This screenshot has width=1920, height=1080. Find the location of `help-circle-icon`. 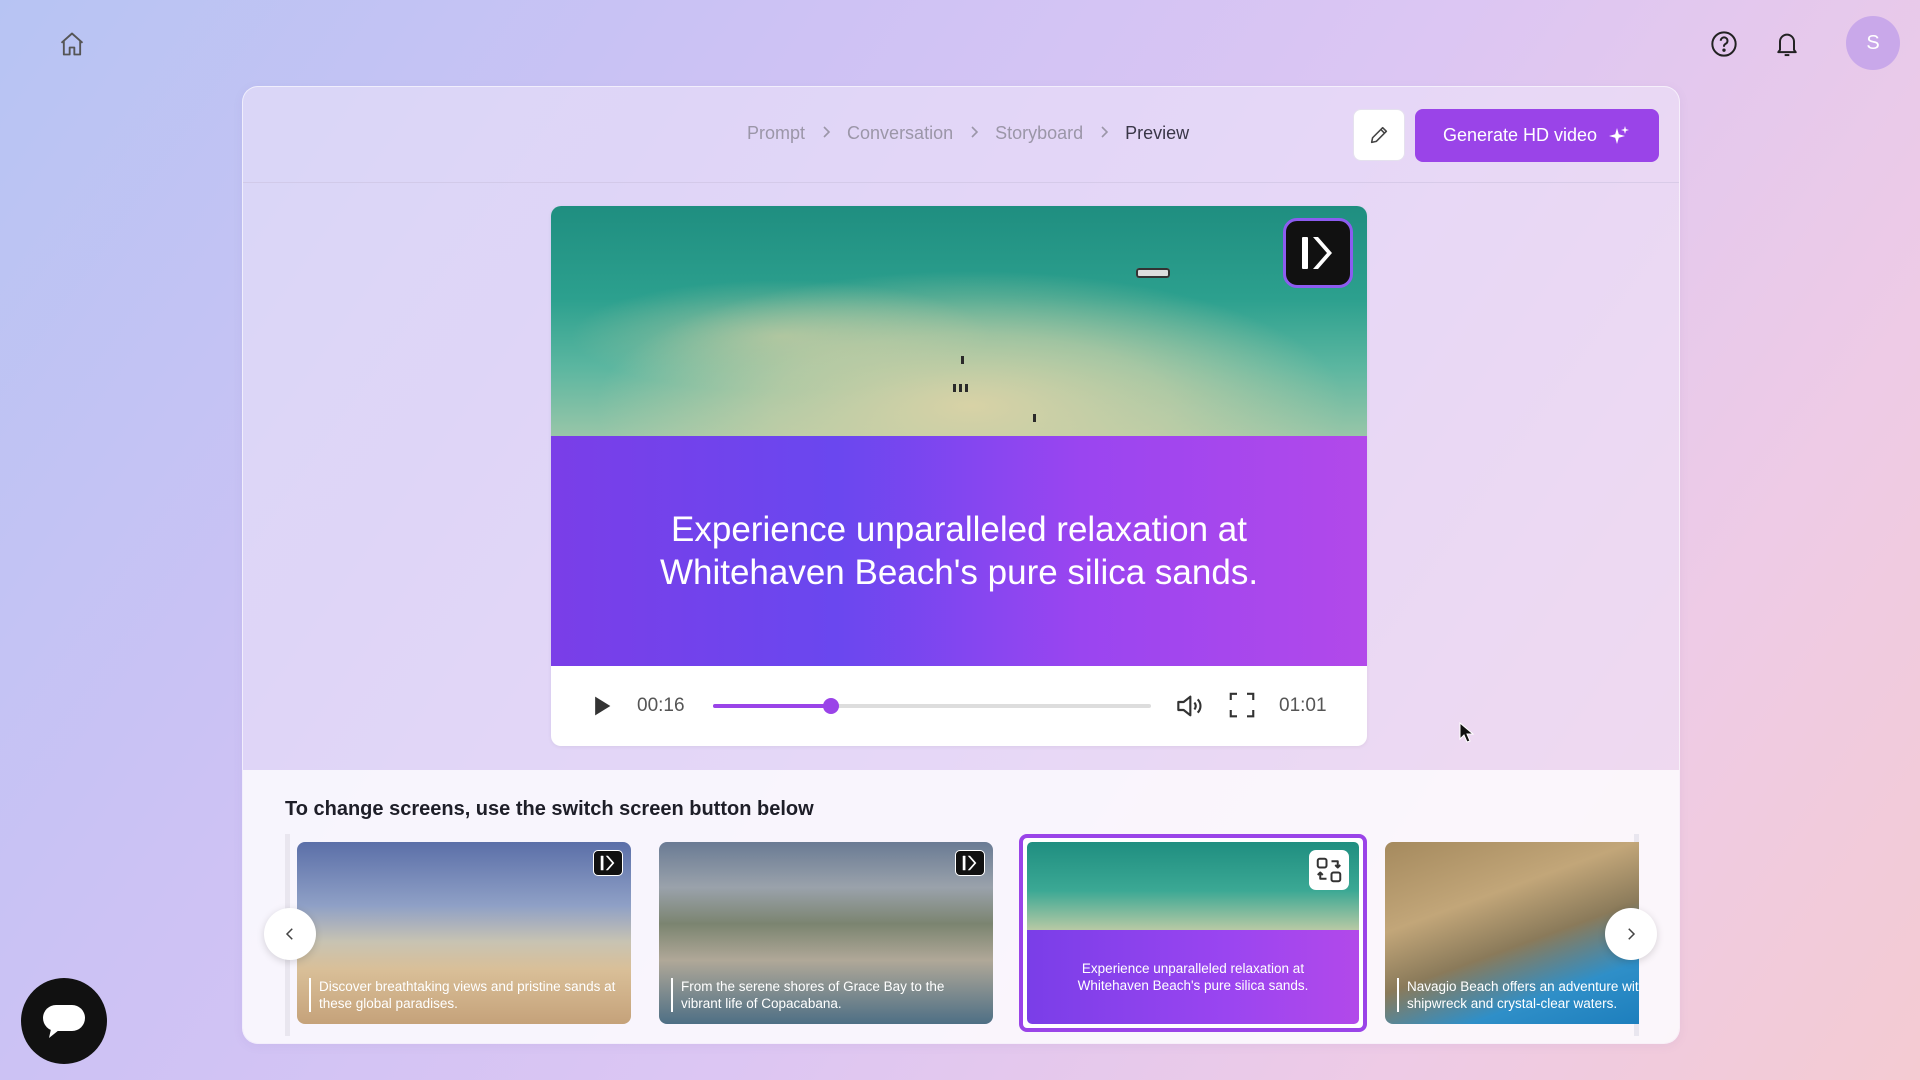

help-circle-icon is located at coordinates (1724, 44).